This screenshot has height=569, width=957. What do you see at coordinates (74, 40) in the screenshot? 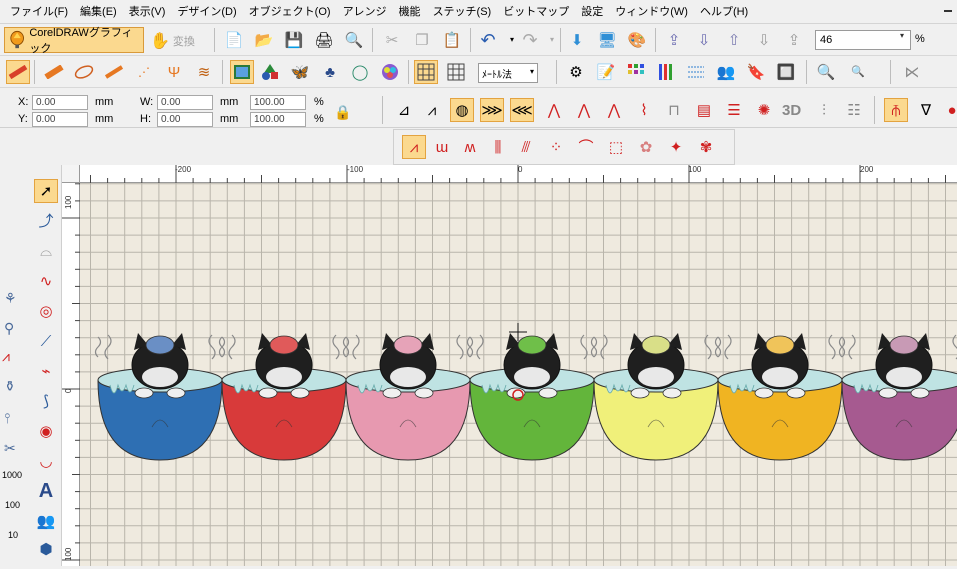
I see `coreldraw-graphics-button: CorelDRAWグラフィック` at bounding box center [74, 40].